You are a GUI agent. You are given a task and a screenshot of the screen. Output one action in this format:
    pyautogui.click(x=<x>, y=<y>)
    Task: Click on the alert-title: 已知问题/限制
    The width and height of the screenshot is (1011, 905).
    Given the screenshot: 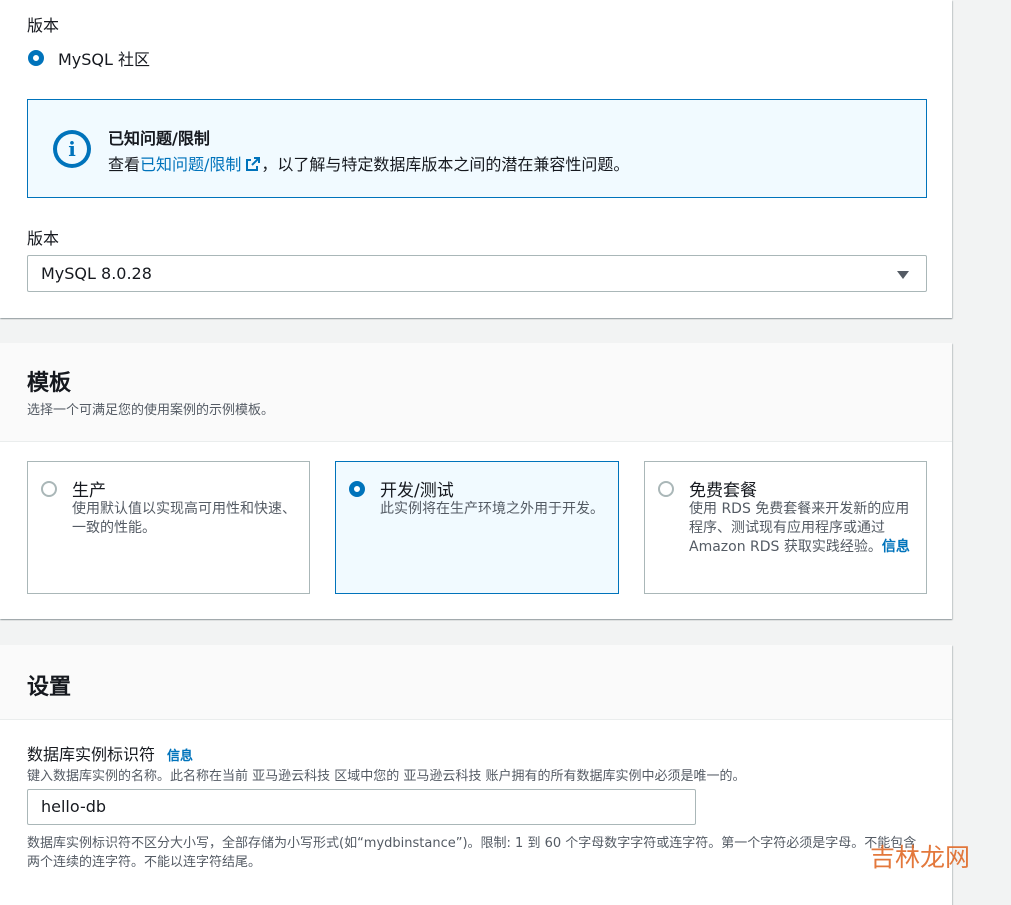 What is the action you would take?
    pyautogui.click(x=159, y=138)
    